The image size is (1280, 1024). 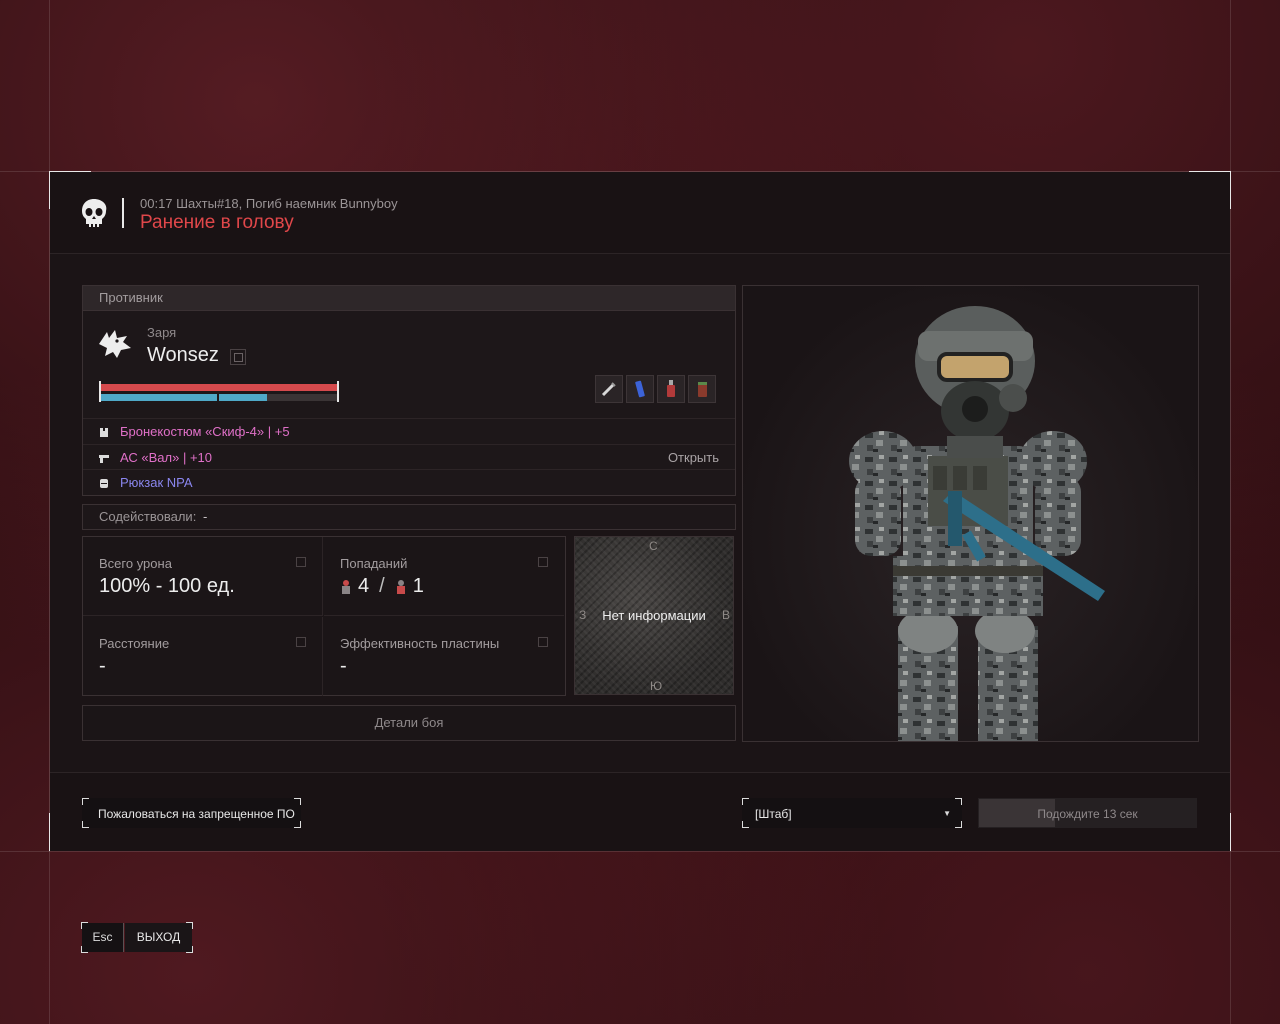 I want to click on stat-label: Всего урона, so click(x=135, y=563).